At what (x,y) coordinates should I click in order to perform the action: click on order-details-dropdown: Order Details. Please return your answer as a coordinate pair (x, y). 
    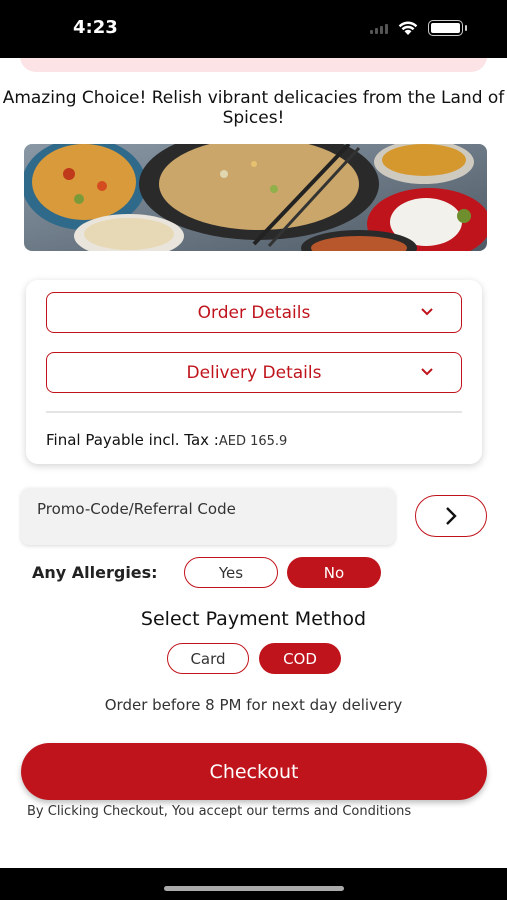
    Looking at the image, I should click on (254, 312).